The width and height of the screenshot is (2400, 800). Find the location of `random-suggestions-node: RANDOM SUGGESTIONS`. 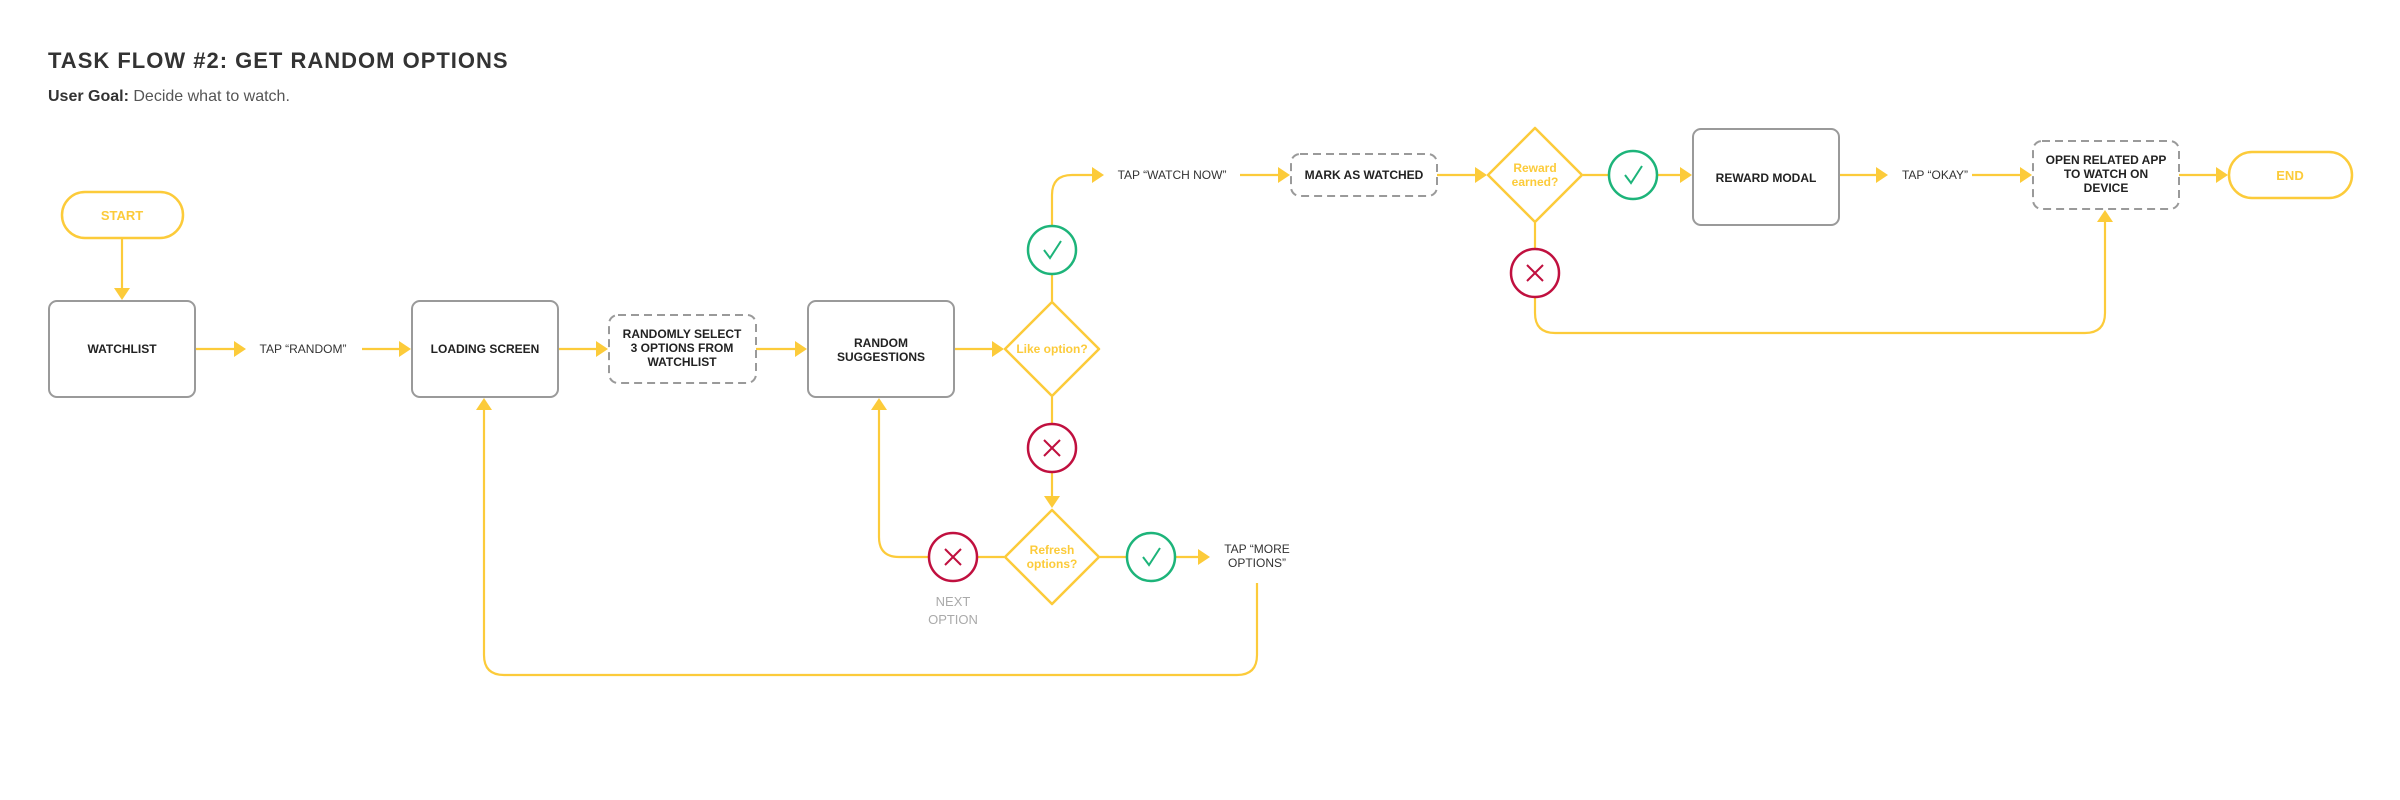

random-suggestions-node: RANDOM SUGGESTIONS is located at coordinates (881, 349).